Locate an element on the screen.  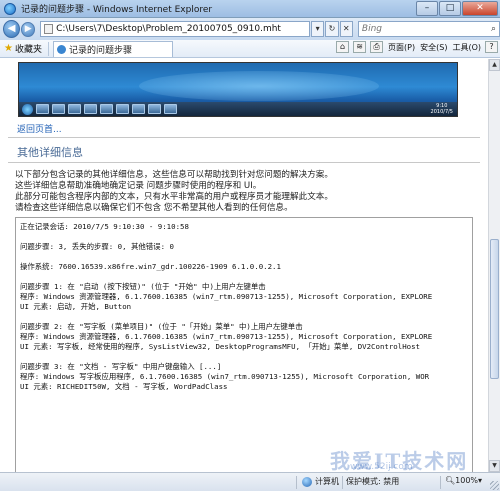
section-title: 其他详细信息 is located at coordinates (50, 152).